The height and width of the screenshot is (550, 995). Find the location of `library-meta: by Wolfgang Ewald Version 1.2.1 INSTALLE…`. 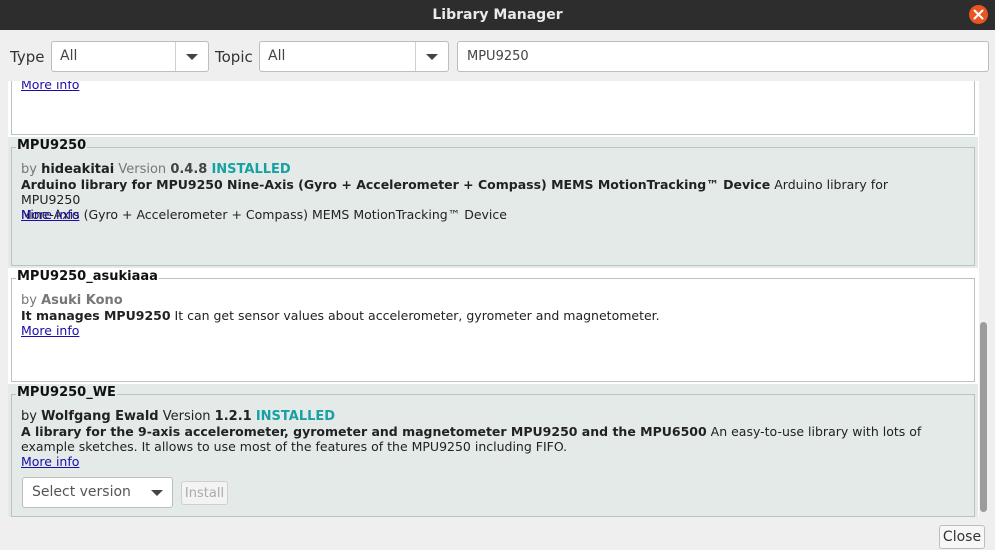

library-meta: by Wolfgang Ewald Version 1.2.1 INSTALLE… is located at coordinates (178, 416).